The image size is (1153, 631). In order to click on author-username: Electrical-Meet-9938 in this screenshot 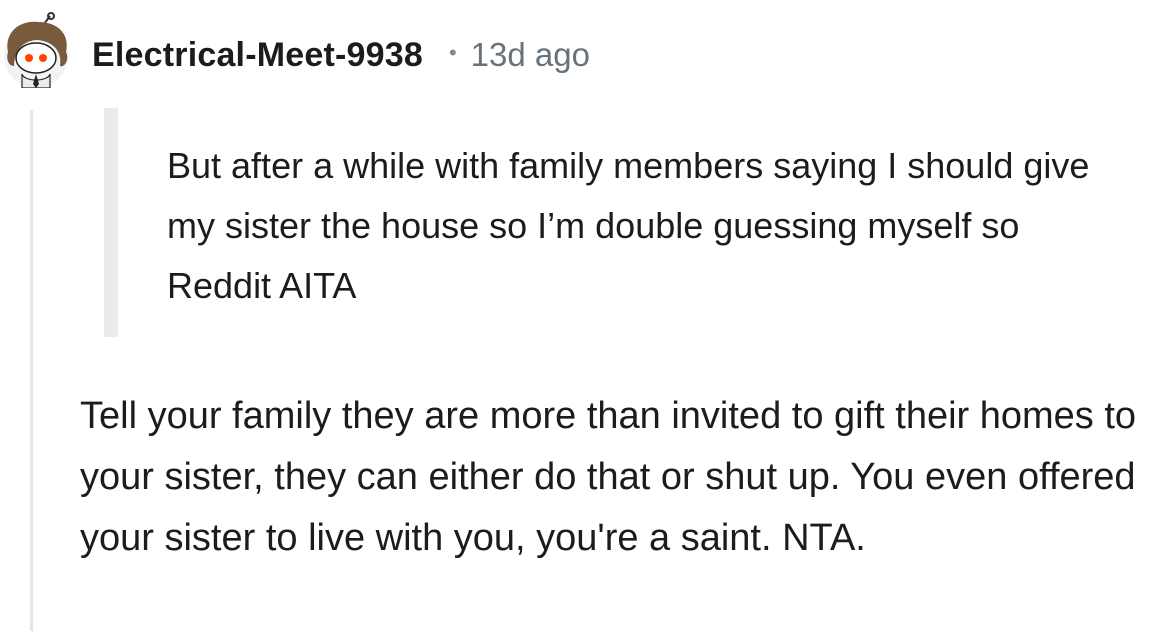, I will do `click(257, 55)`.